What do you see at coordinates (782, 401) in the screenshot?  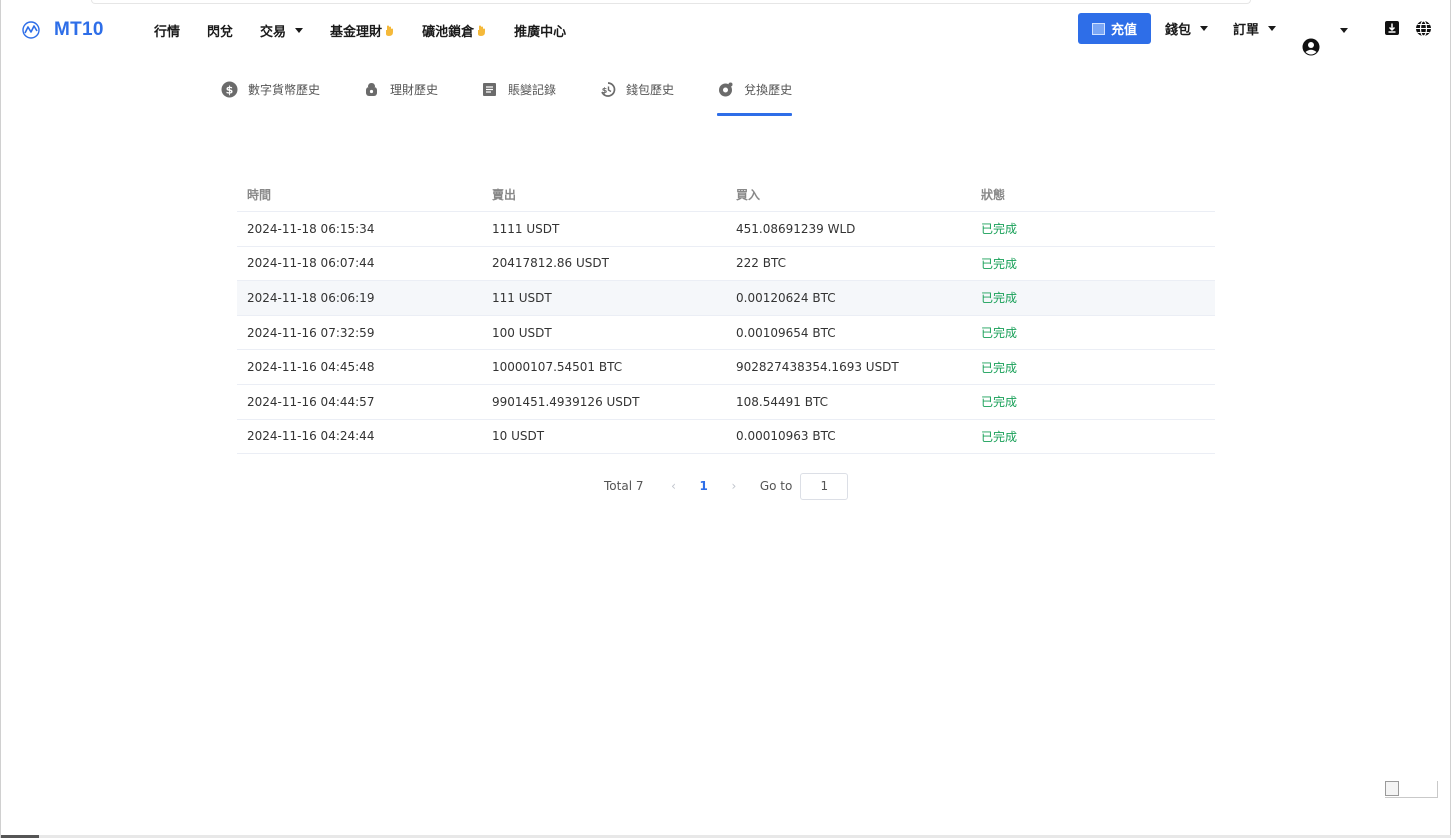 I see `cell-buy: 108.54491 BTC` at bounding box center [782, 401].